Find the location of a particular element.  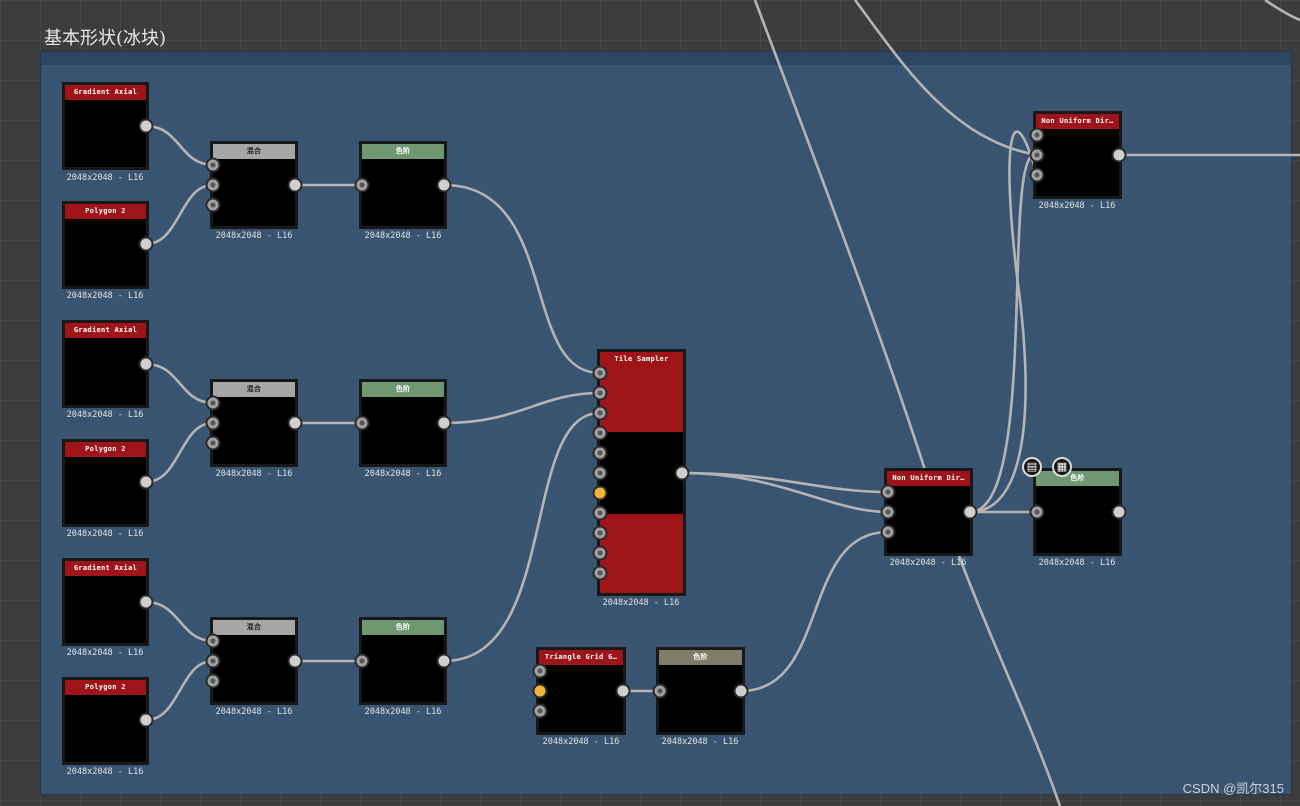

node-title: Gradient Axial is located at coordinates (105, 92).